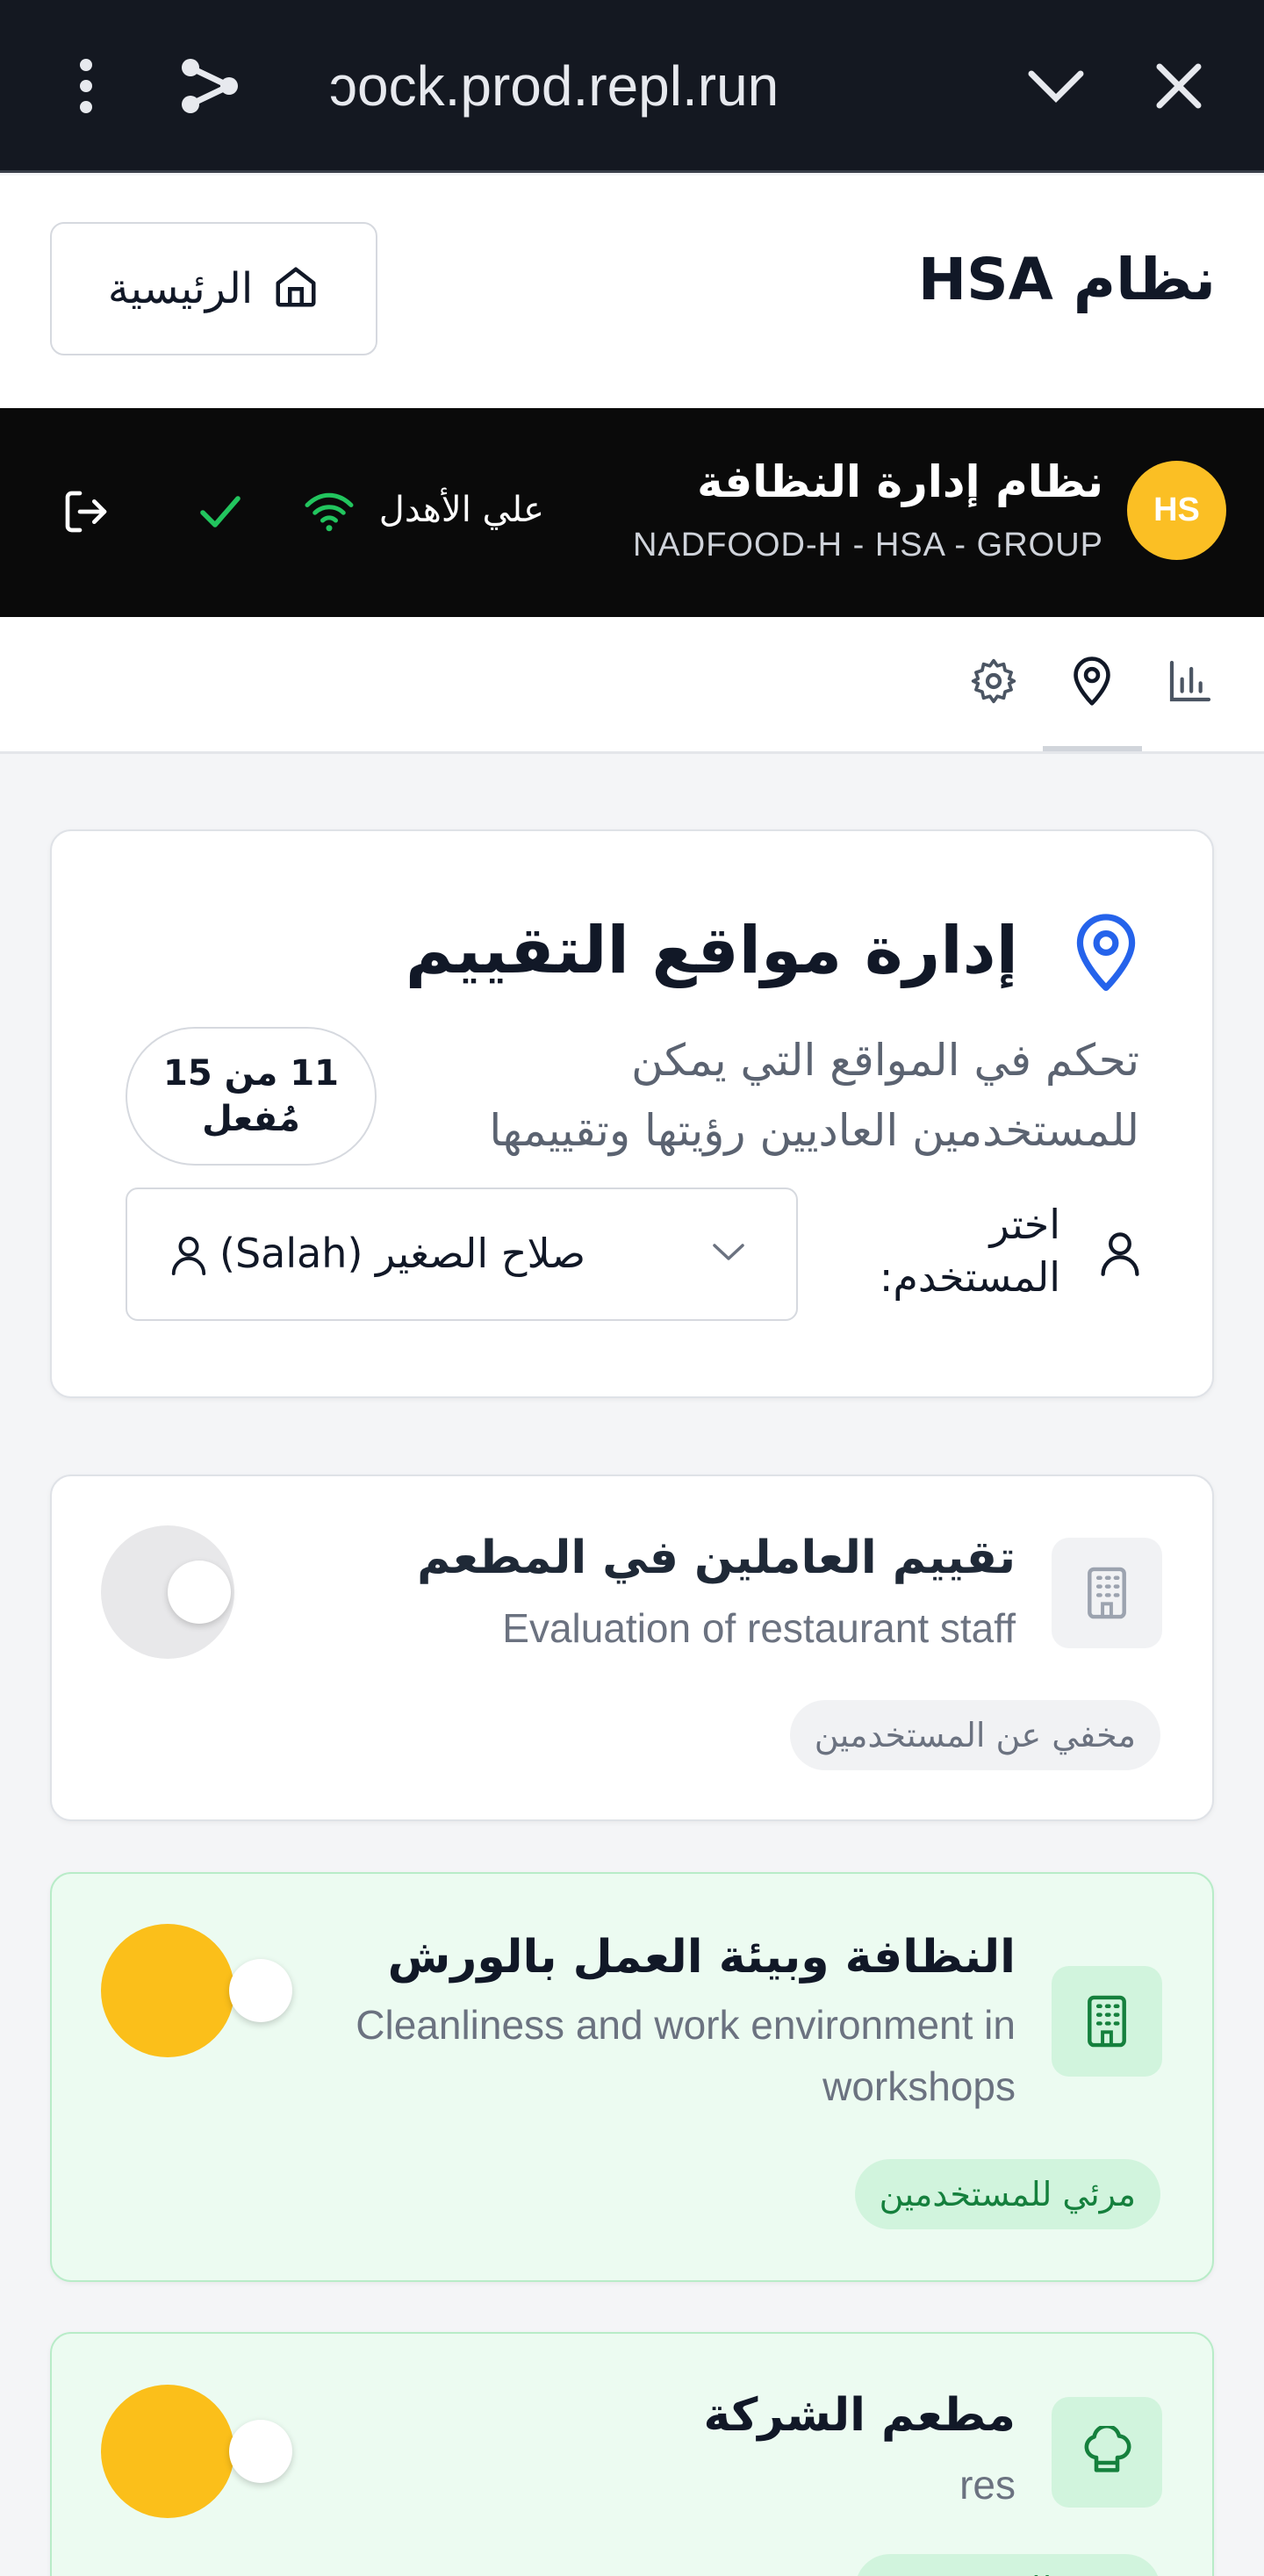 The height and width of the screenshot is (2576, 1264). What do you see at coordinates (859, 2415) in the screenshot?
I see `location-title: مطعم الشركة` at bounding box center [859, 2415].